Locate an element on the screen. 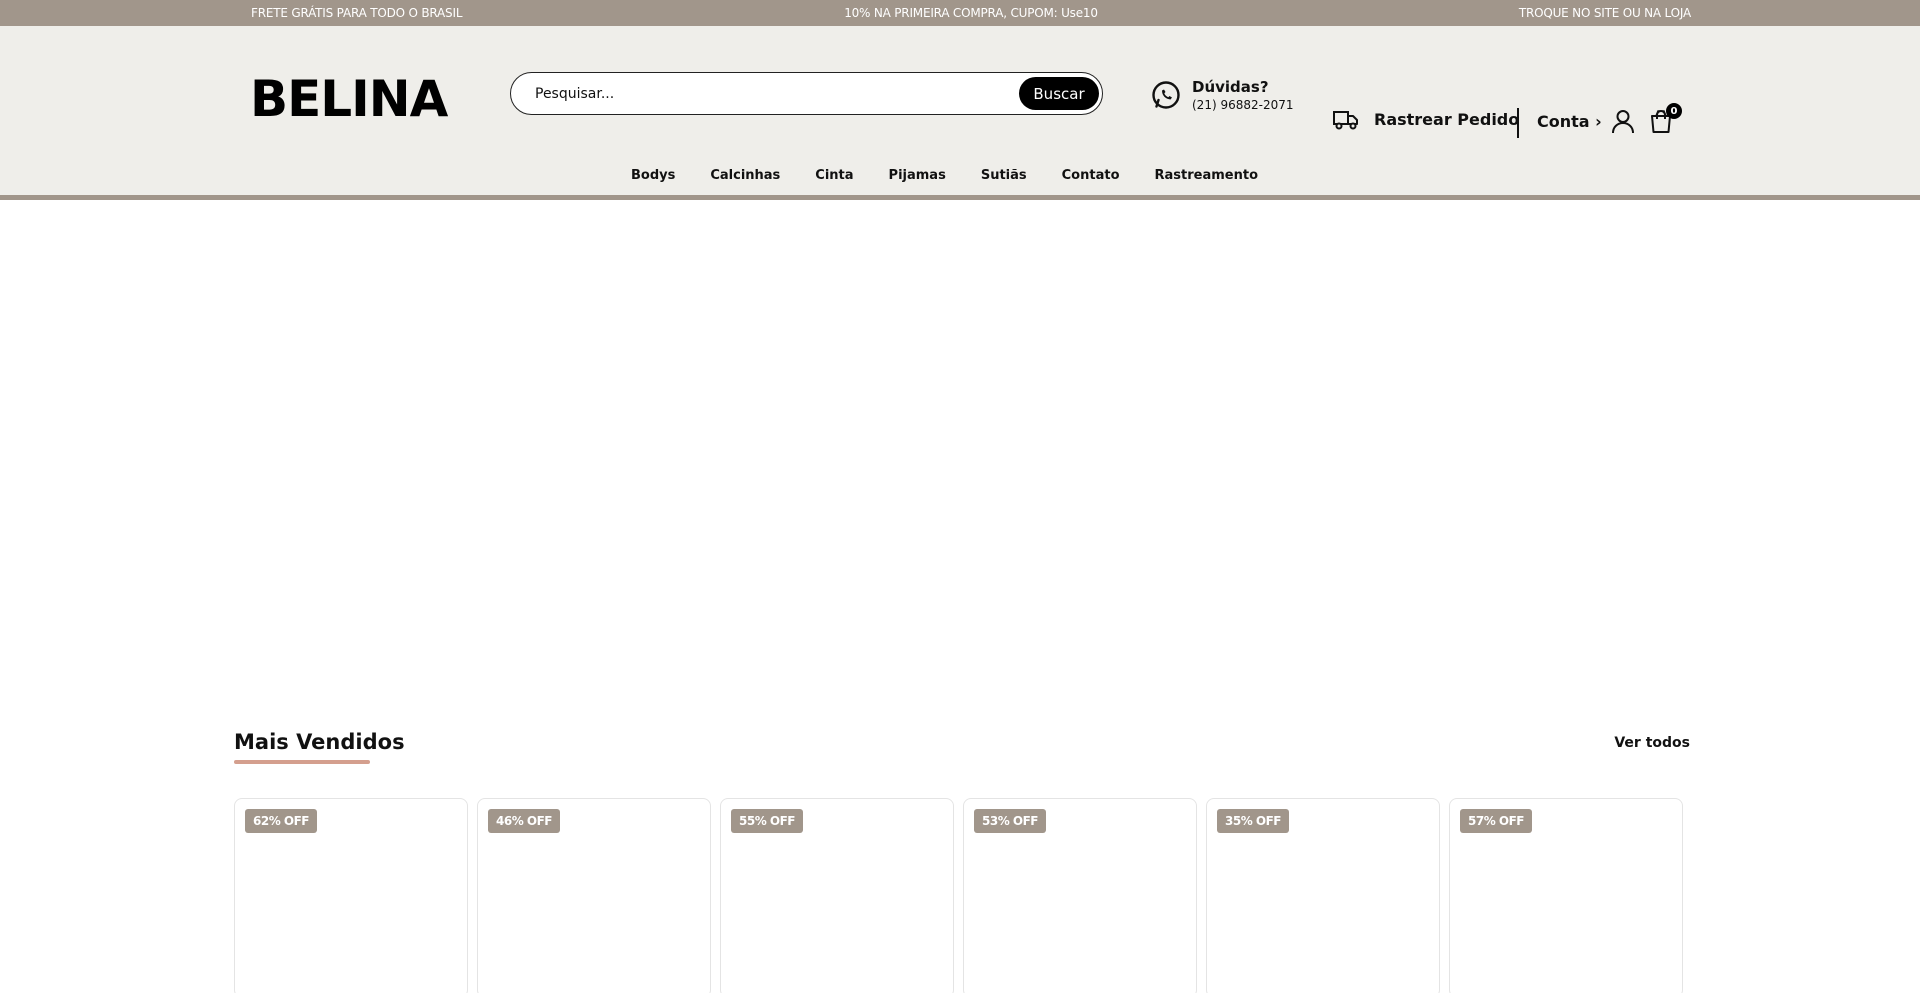  product-card: 46% OFF is located at coordinates (594, 895).